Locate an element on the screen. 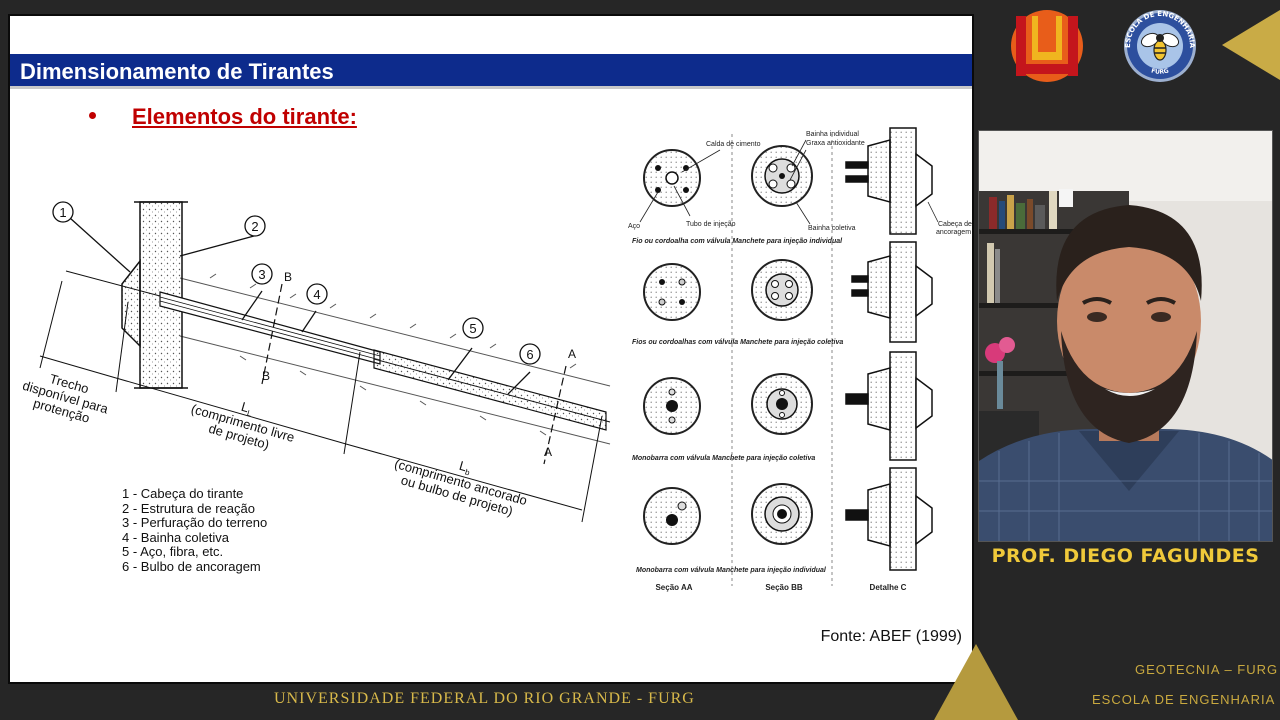 The width and height of the screenshot is (1280, 720). col-caption-bb: Seção BB is located at coordinates (784, 587).